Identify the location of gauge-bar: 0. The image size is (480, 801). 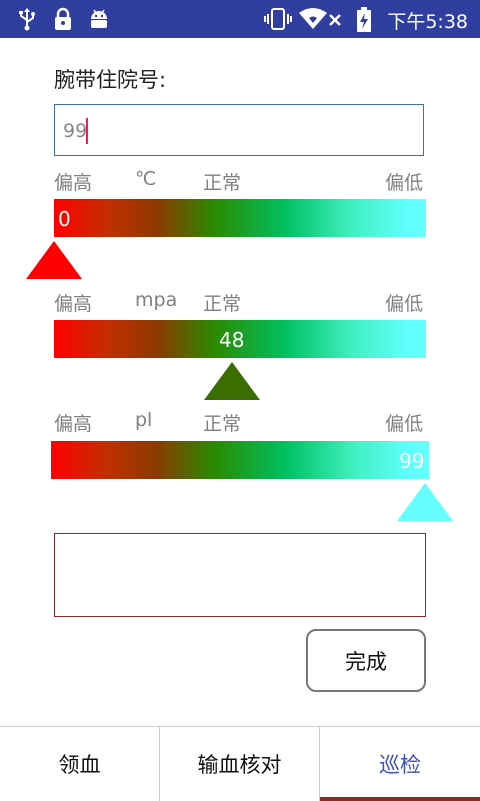
(240, 218).